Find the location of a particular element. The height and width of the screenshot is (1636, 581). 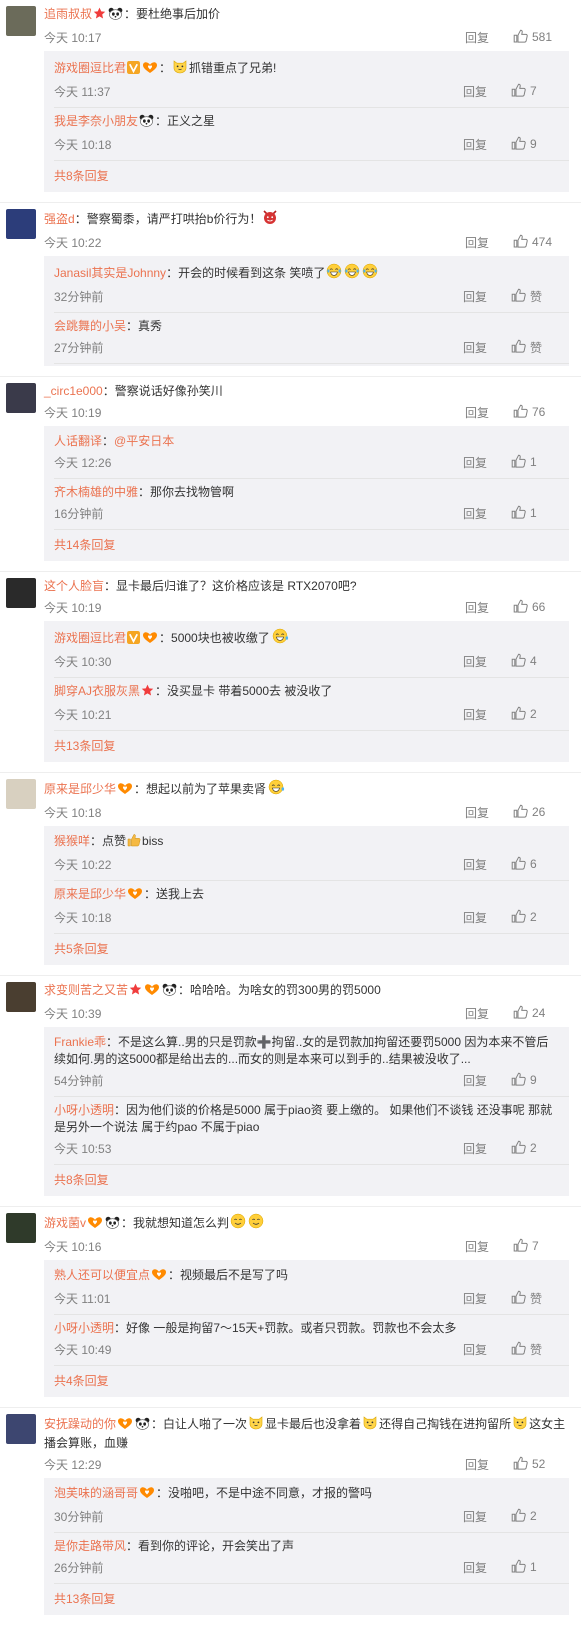

username-link: 求变则苦之又苦 is located at coordinates (86, 990).